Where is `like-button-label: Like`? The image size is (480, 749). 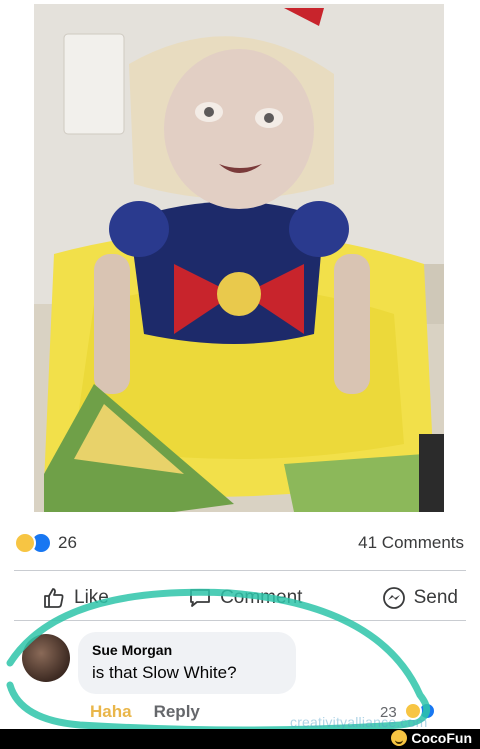 like-button-label: Like is located at coordinates (91, 597).